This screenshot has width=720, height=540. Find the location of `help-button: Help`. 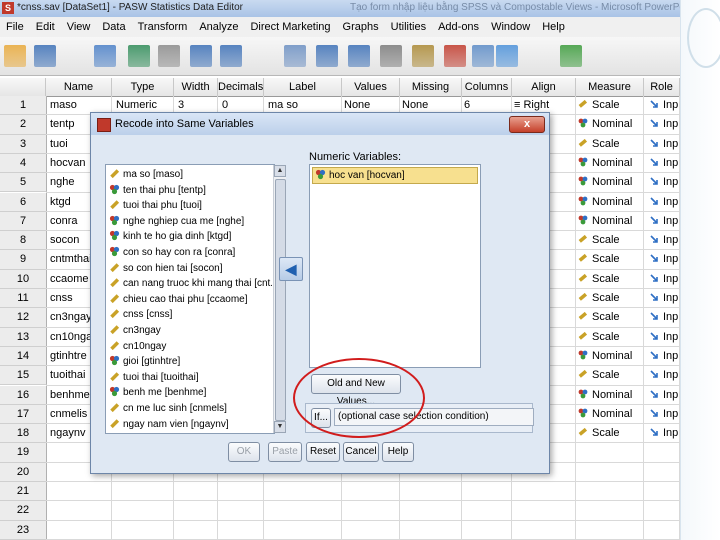

help-button: Help is located at coordinates (398, 452).